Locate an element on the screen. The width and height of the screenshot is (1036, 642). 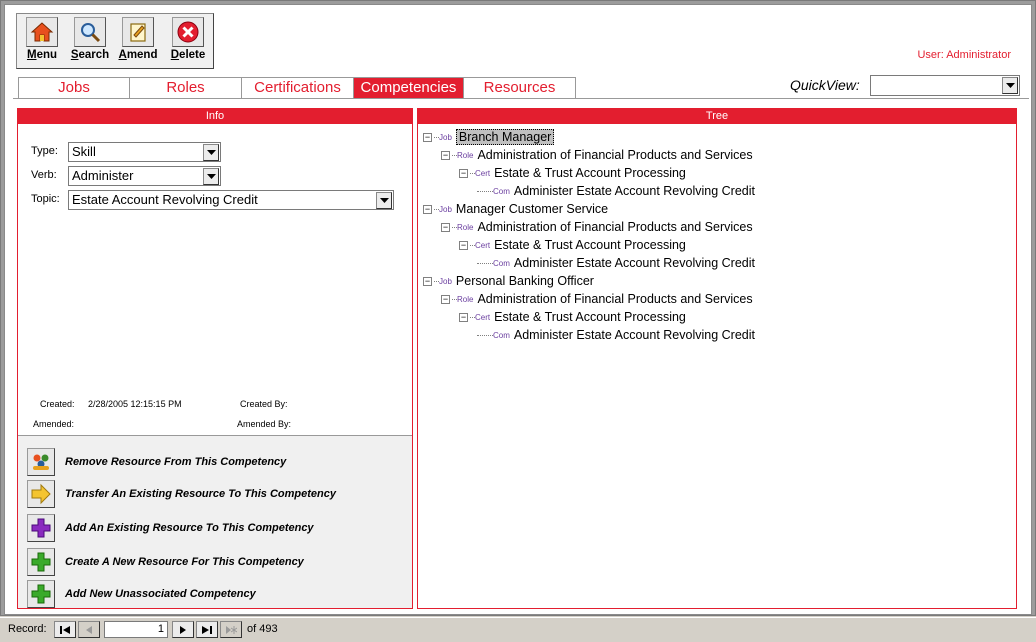
topic-value: Estate Account Revolving Credit is located at coordinates (165, 199).